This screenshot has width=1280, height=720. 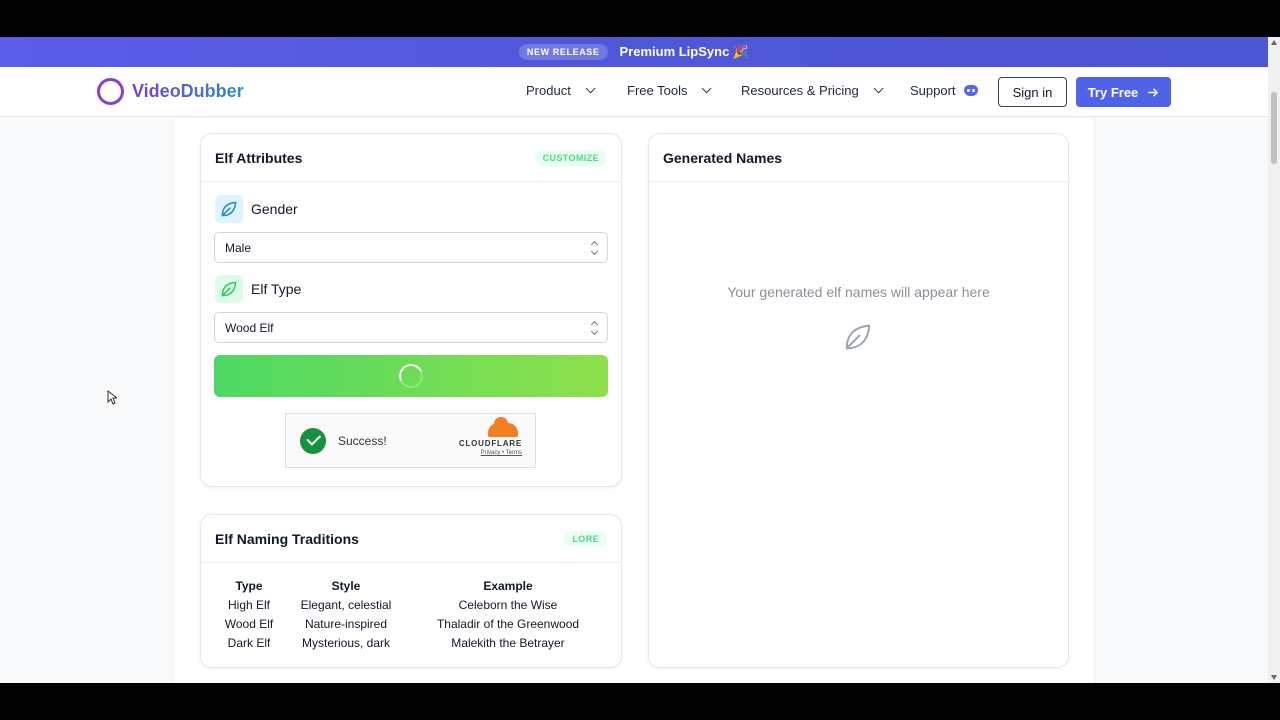 What do you see at coordinates (1153, 92) in the screenshot?
I see `arrow-right-icon` at bounding box center [1153, 92].